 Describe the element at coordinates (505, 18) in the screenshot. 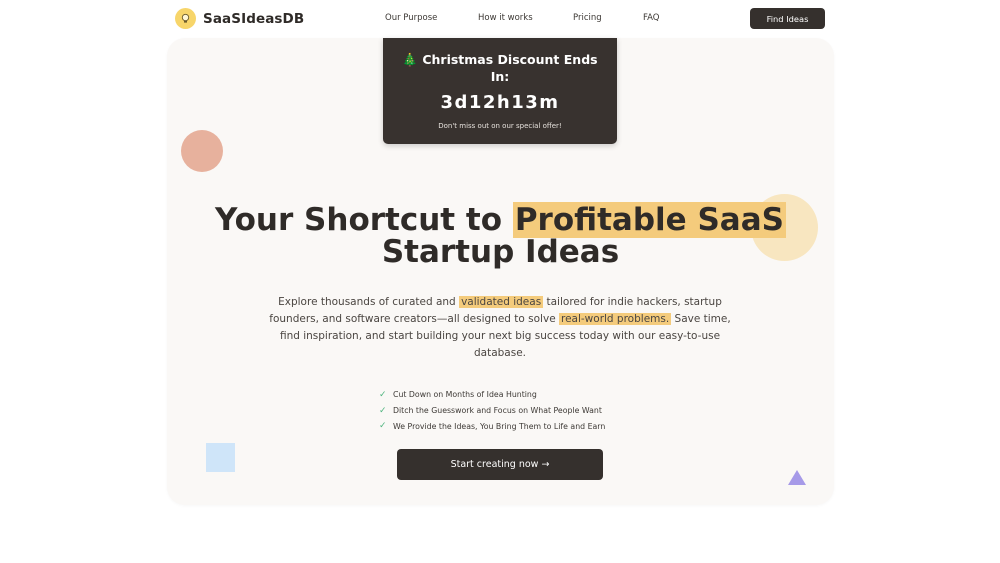

I see `nav-link-how-it-works: How it works` at that location.